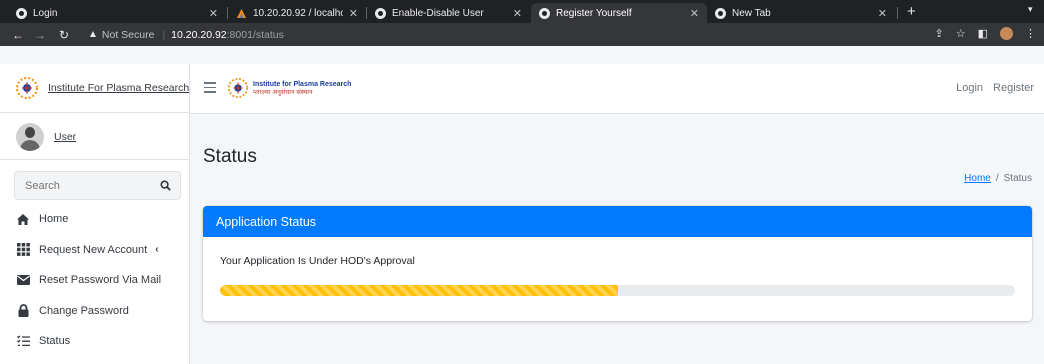 The image size is (1044, 364). I want to click on tasks-icon, so click(23, 341).